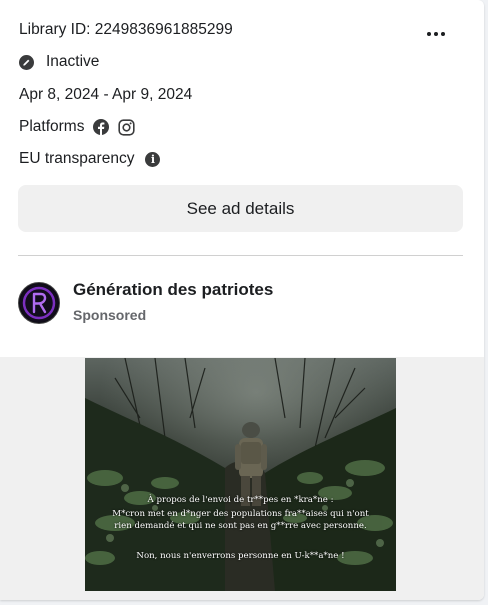  Describe the element at coordinates (73, 61) in the screenshot. I see `status-text: Inactive` at that location.